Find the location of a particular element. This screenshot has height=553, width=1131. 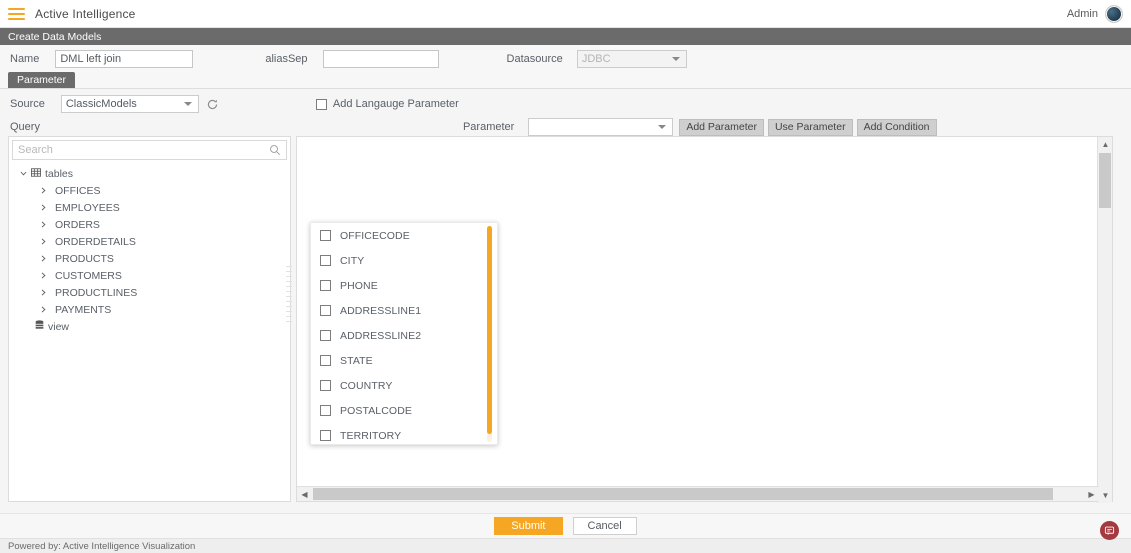

editor-horizontal-scrollbar: ◀ ▶ is located at coordinates (698, 493).